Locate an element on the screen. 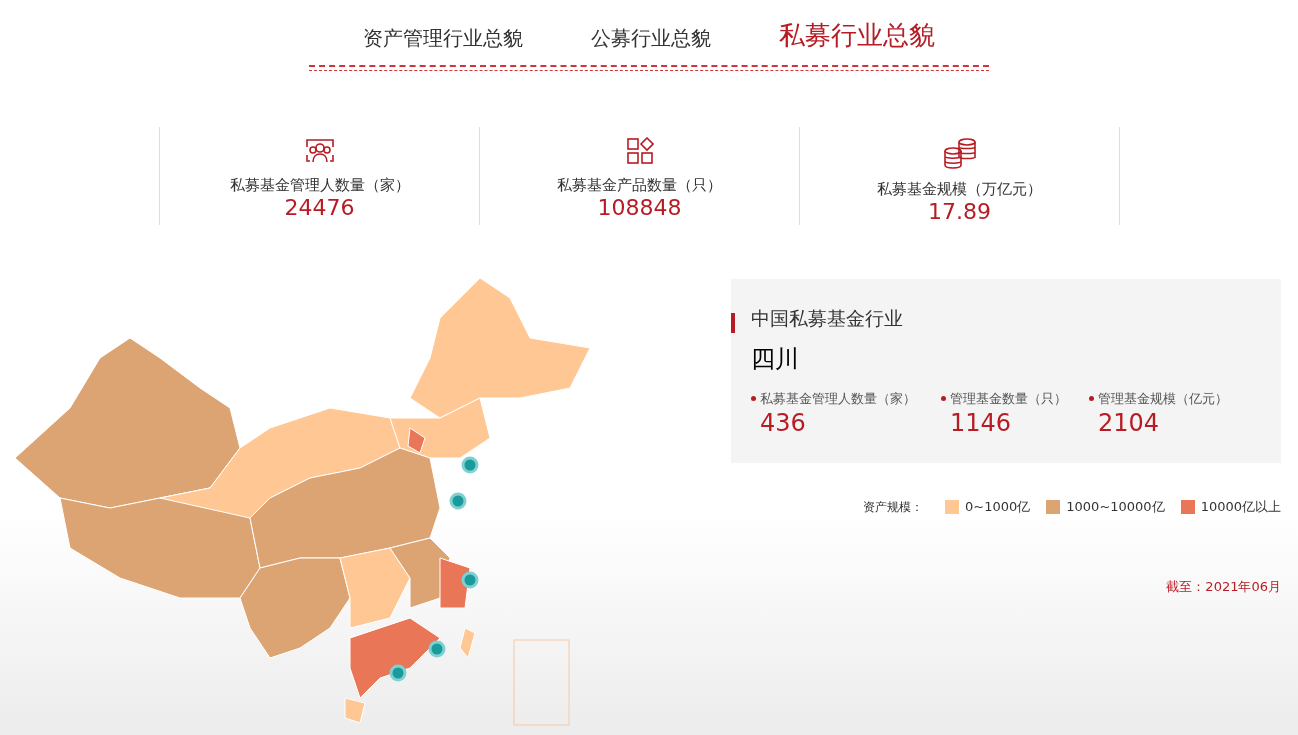  stat-label: 私募基金产品数量（只） is located at coordinates (639, 185).